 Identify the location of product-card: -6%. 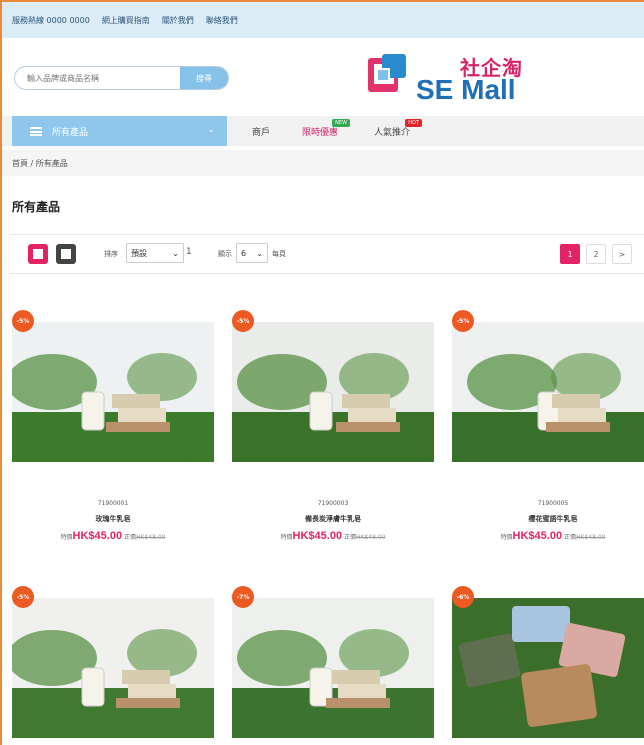
(548, 665).